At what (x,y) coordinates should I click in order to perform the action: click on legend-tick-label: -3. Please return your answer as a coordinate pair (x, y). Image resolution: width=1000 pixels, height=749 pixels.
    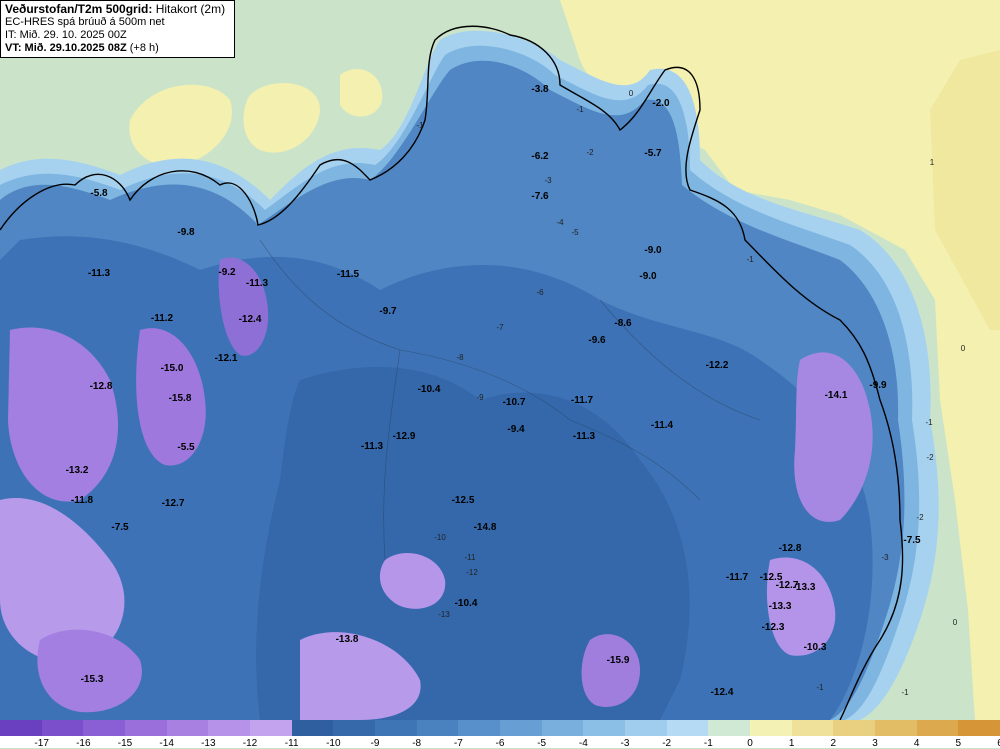
    Looking at the image, I should click on (625, 743).